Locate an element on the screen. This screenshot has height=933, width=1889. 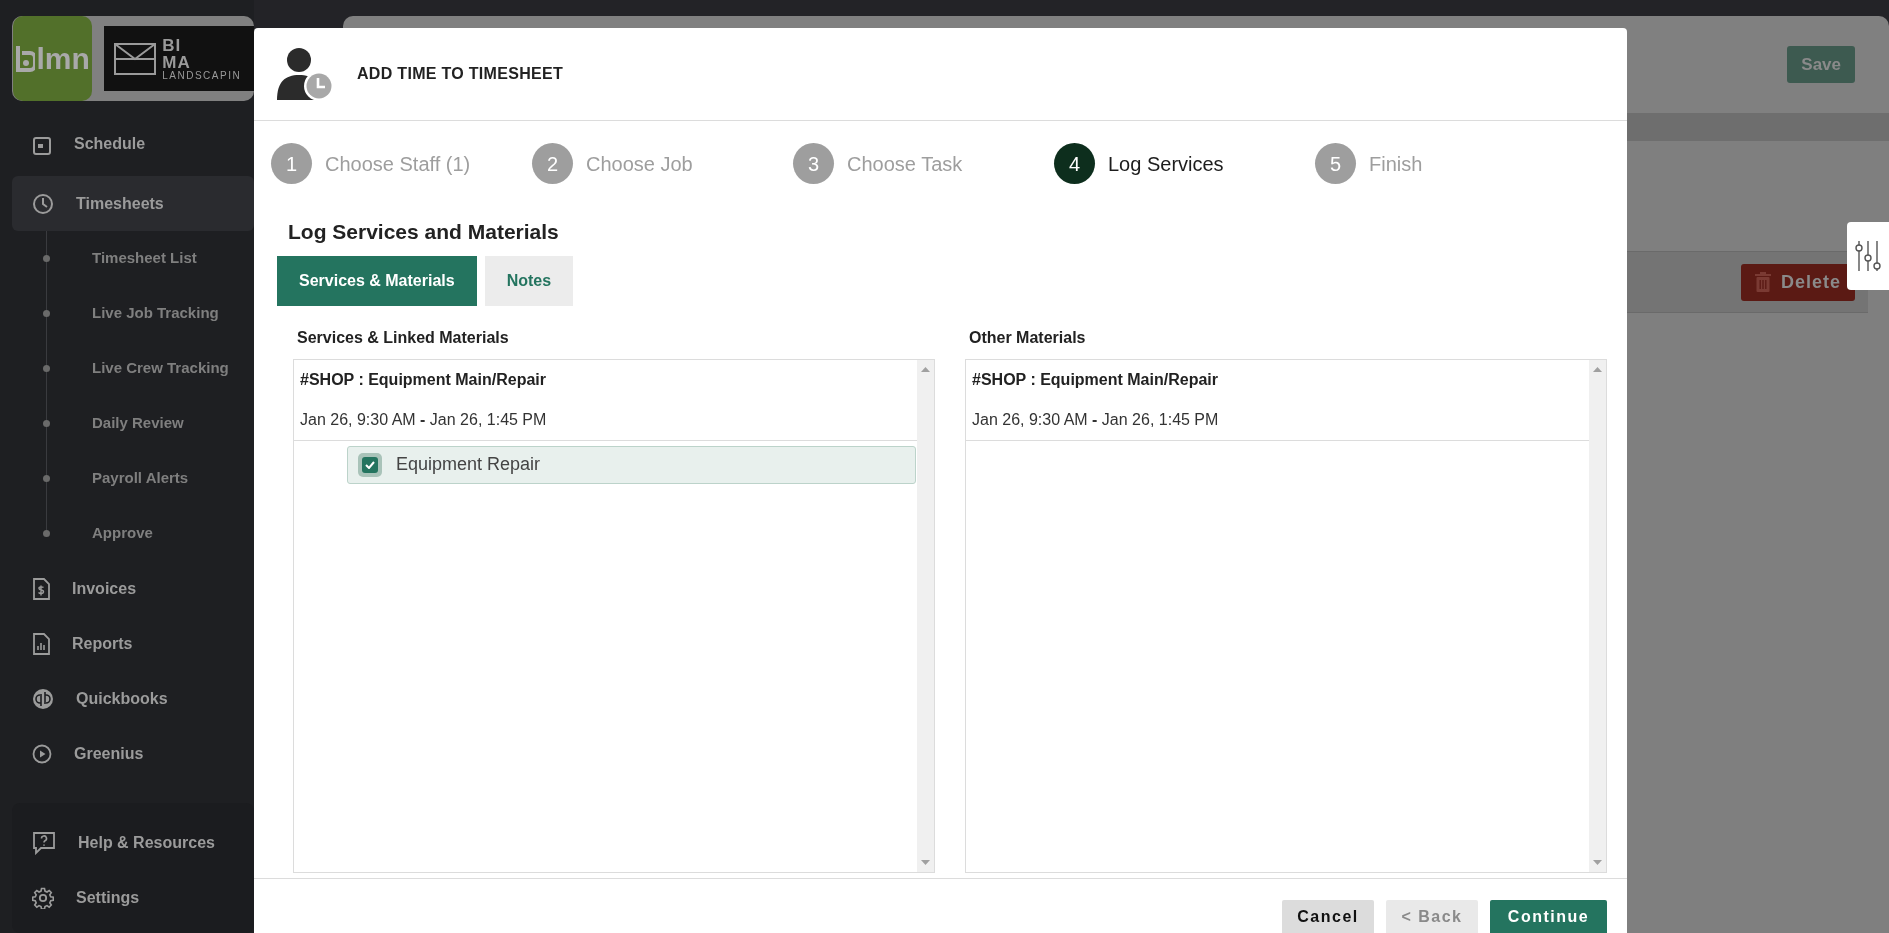
report-icon is located at coordinates (41, 643).